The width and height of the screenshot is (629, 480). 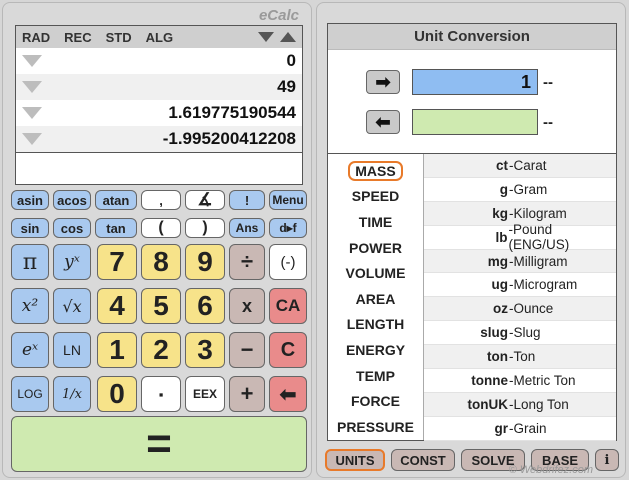 I want to click on category-volume: VOLUME, so click(x=375, y=273).